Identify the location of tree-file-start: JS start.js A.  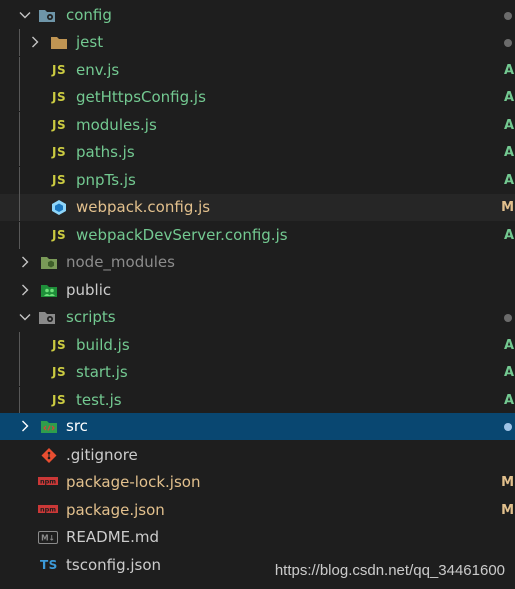
(257, 372).